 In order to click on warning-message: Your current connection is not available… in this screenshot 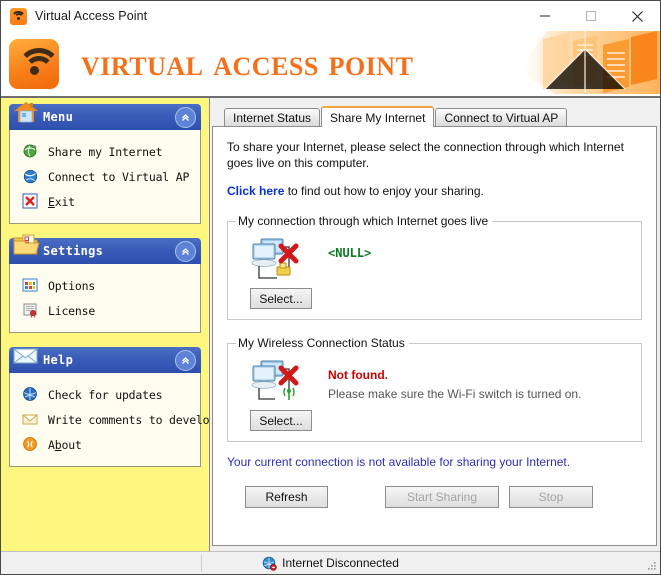, I will do `click(399, 462)`.